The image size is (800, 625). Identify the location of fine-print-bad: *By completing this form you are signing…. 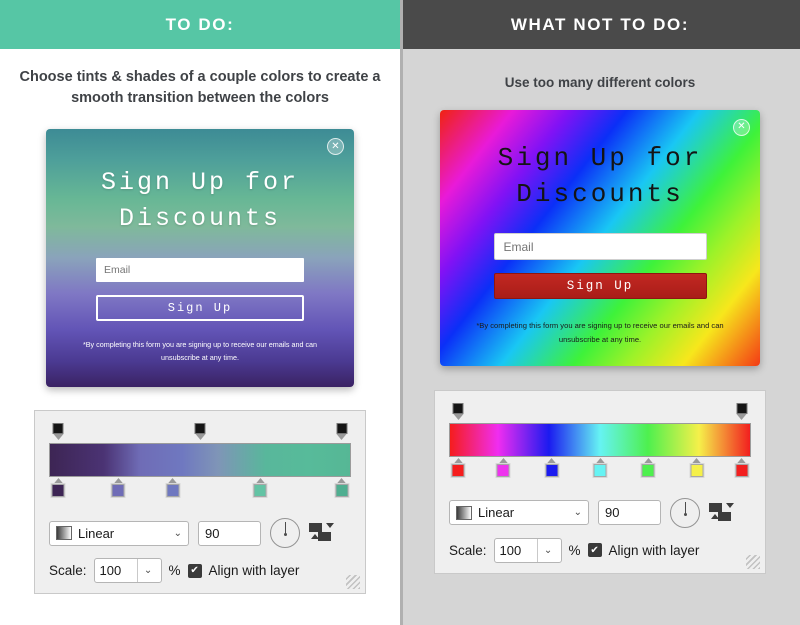
(600, 332).